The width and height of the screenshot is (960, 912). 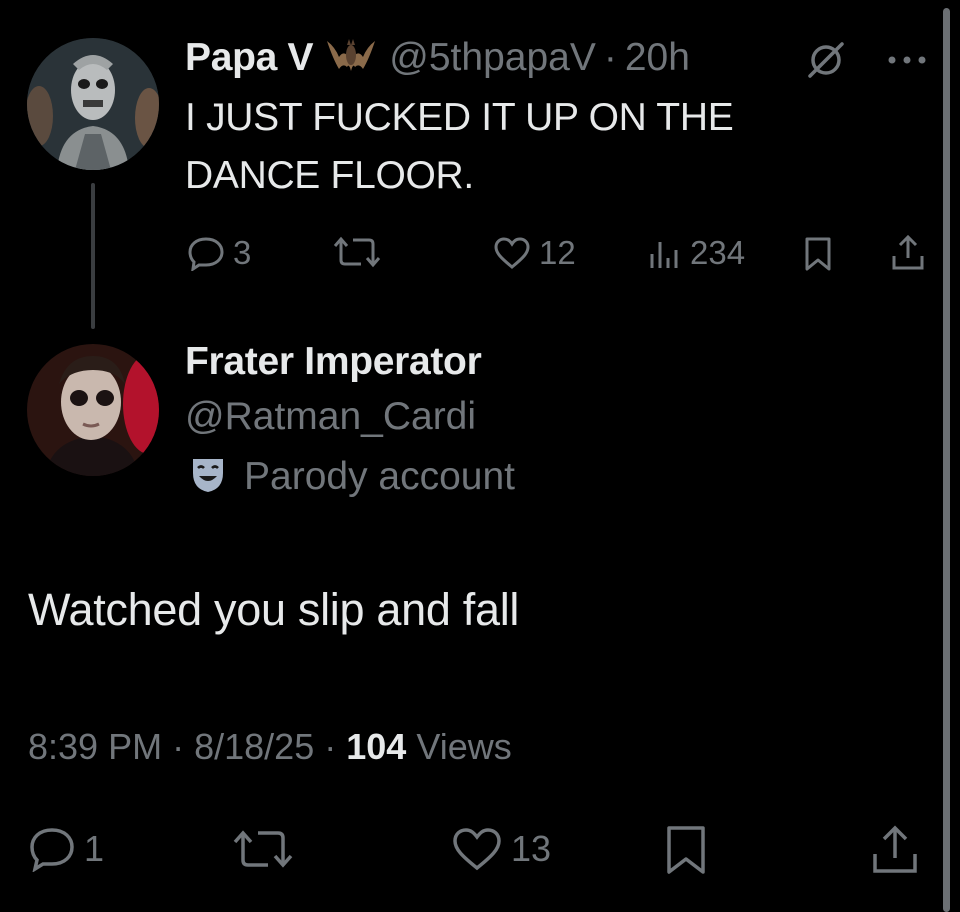 I want to click on views-label: Views, so click(x=464, y=746).